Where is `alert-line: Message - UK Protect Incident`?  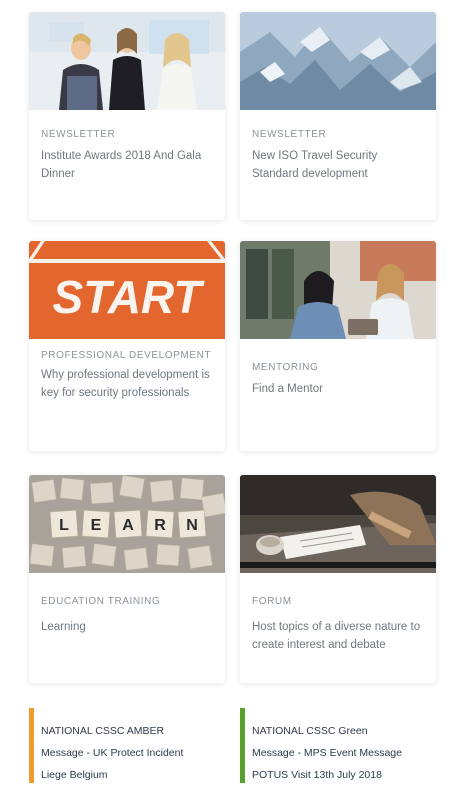 alert-line: Message - UK Protect Incident is located at coordinates (112, 753).